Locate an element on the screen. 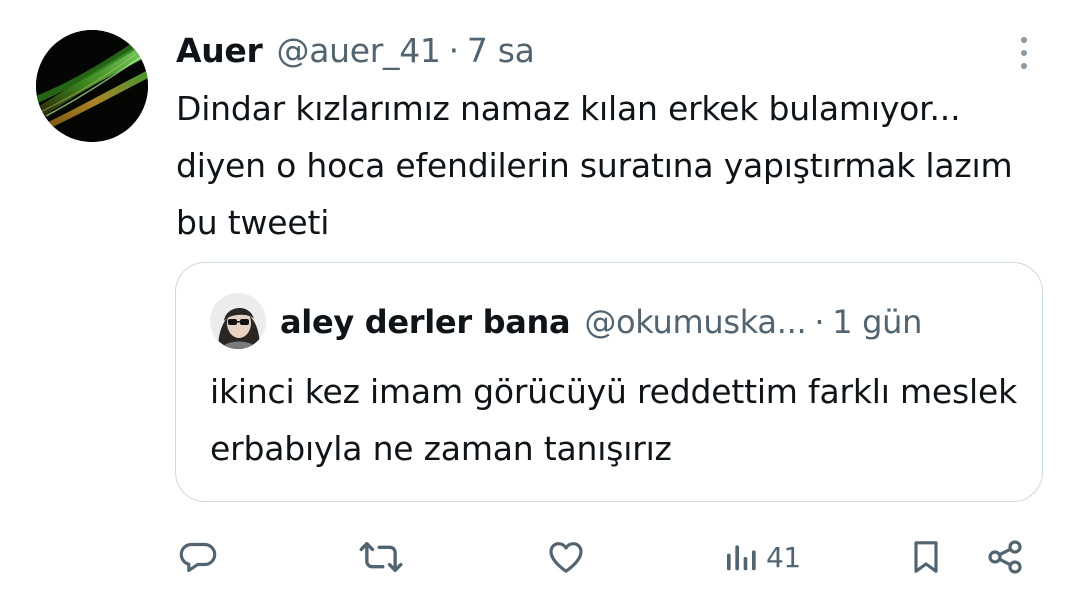 The image size is (1080, 589). quoted-tweet-header: aley derler bana @okumuska... · 1 gün is located at coordinates (601, 322).